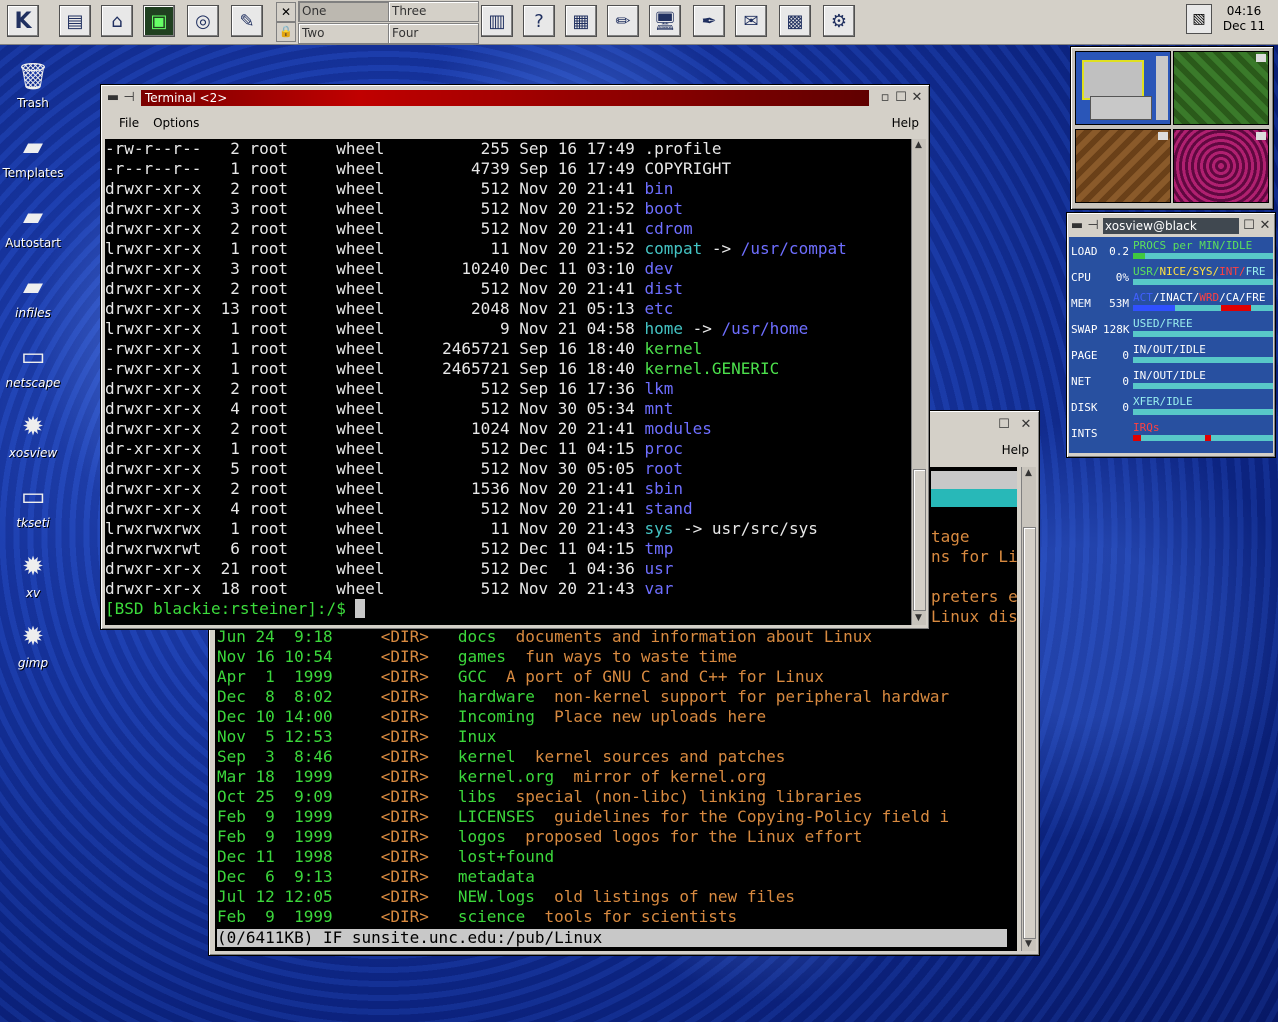 Image resolution: width=1278 pixels, height=1022 pixels. Describe the element at coordinates (1221, 88) in the screenshot. I see `vdesk-three` at that location.